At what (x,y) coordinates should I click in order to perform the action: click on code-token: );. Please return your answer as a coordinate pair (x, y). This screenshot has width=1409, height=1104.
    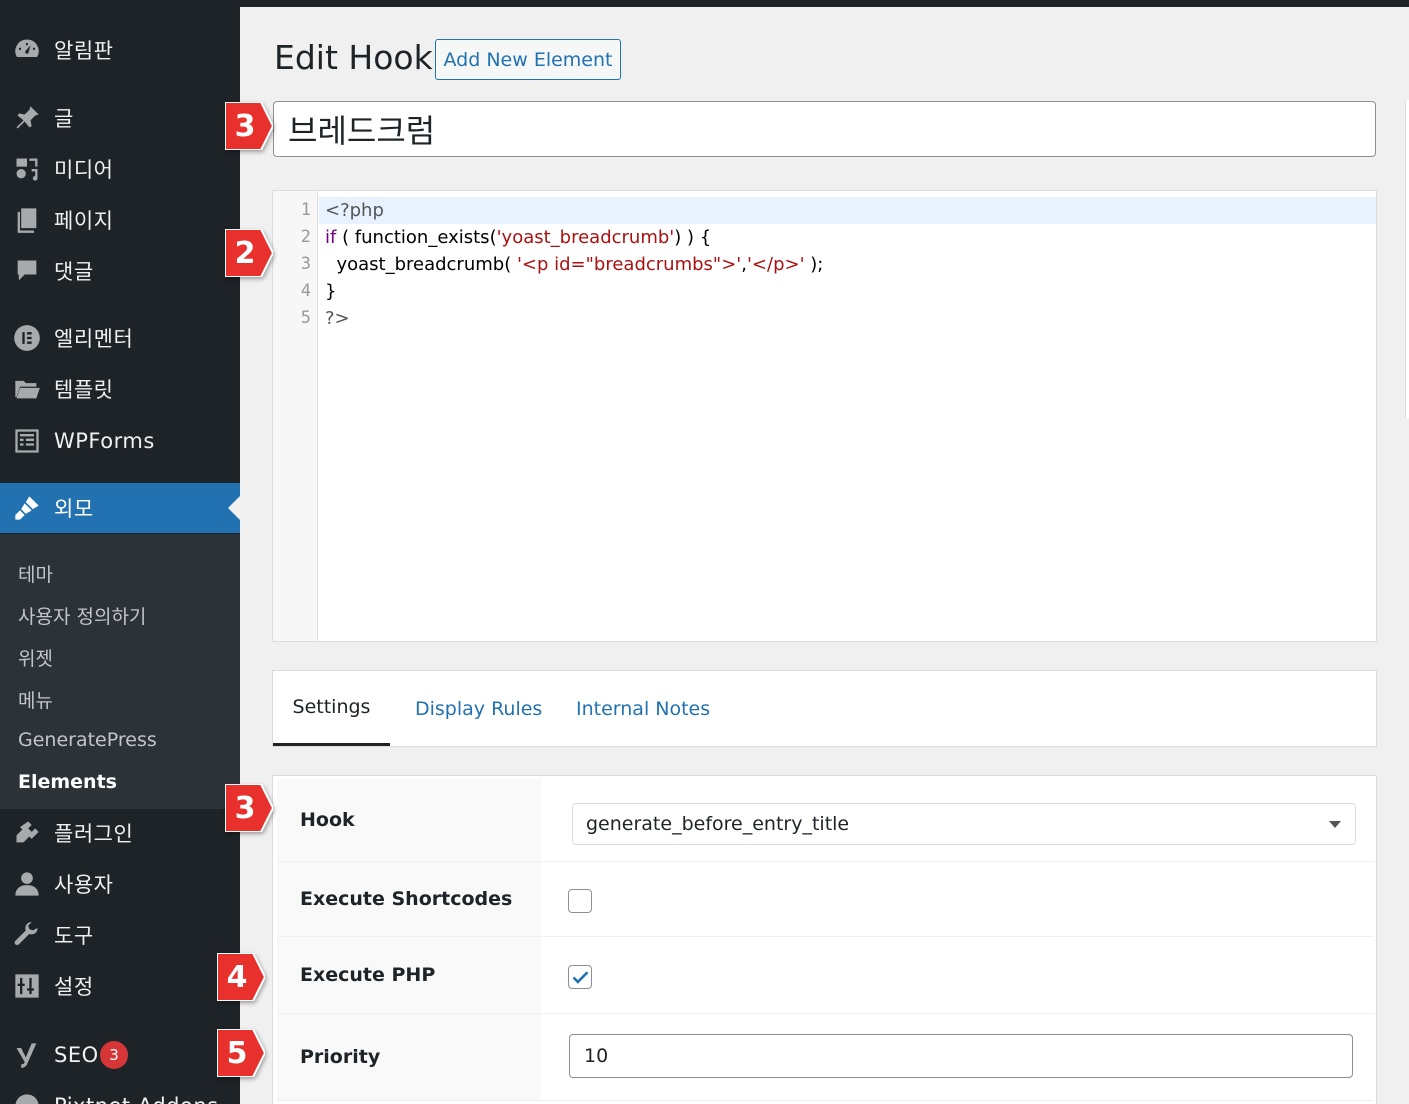
    Looking at the image, I should click on (814, 264).